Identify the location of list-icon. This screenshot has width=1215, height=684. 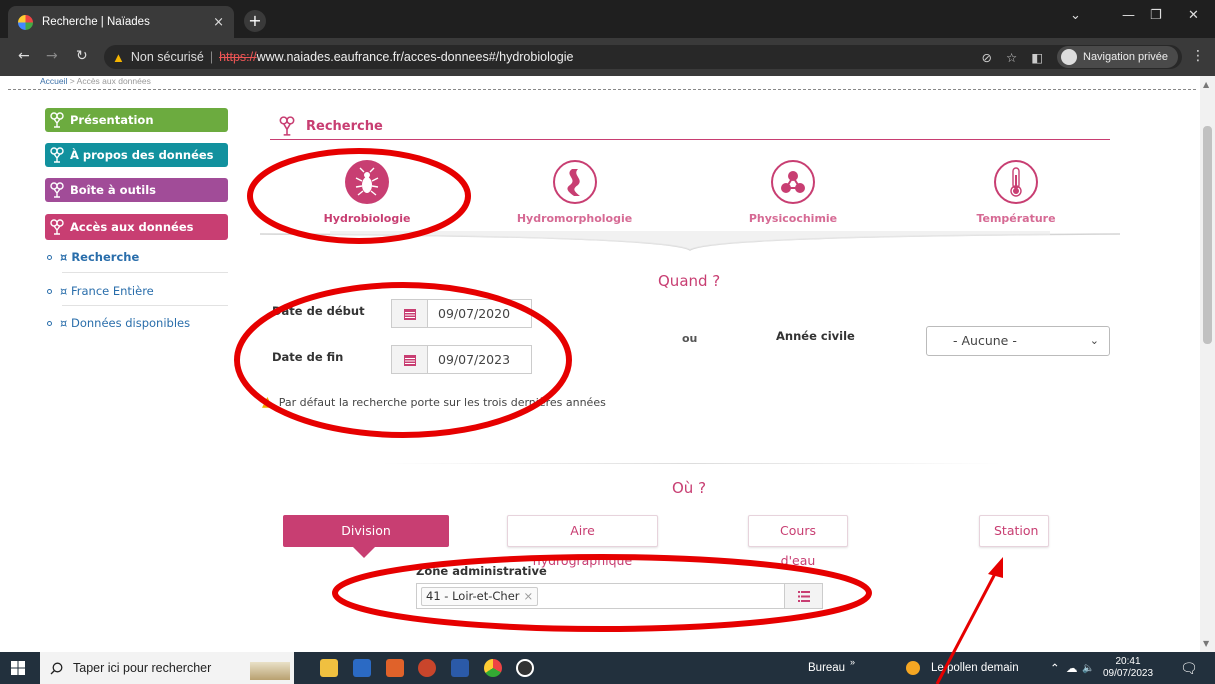
(803, 596).